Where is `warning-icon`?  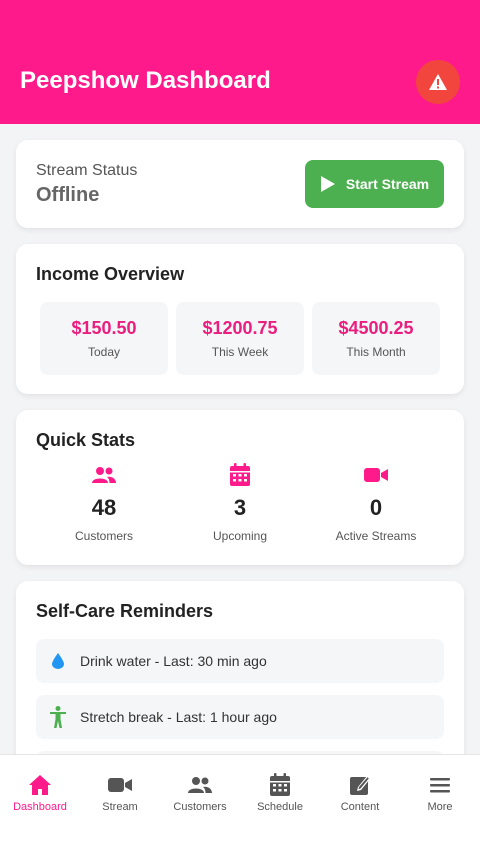
warning-icon is located at coordinates (438, 82).